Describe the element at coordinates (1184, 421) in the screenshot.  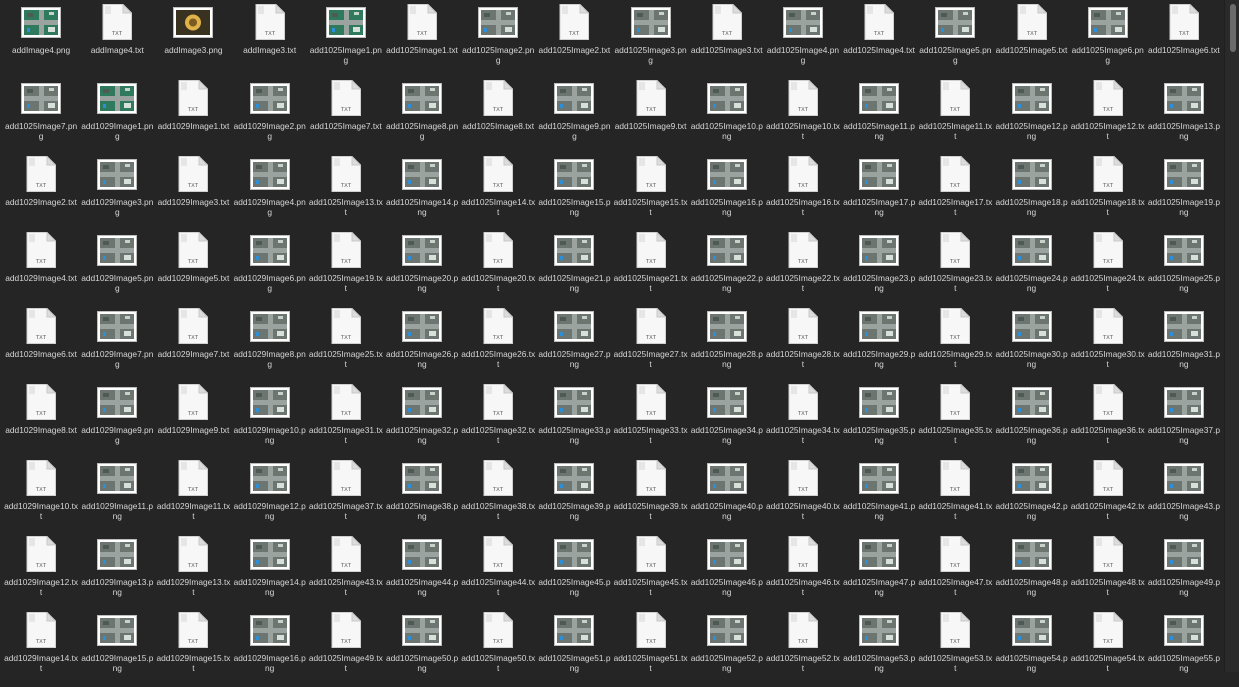
I see `file-item: add1025Image37.png` at that location.